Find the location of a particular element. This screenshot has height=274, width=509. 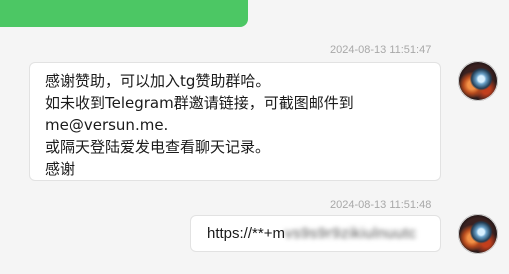

link-message-bubble: https://**+mvs9s9r9zikiulnuutc is located at coordinates (315, 233).